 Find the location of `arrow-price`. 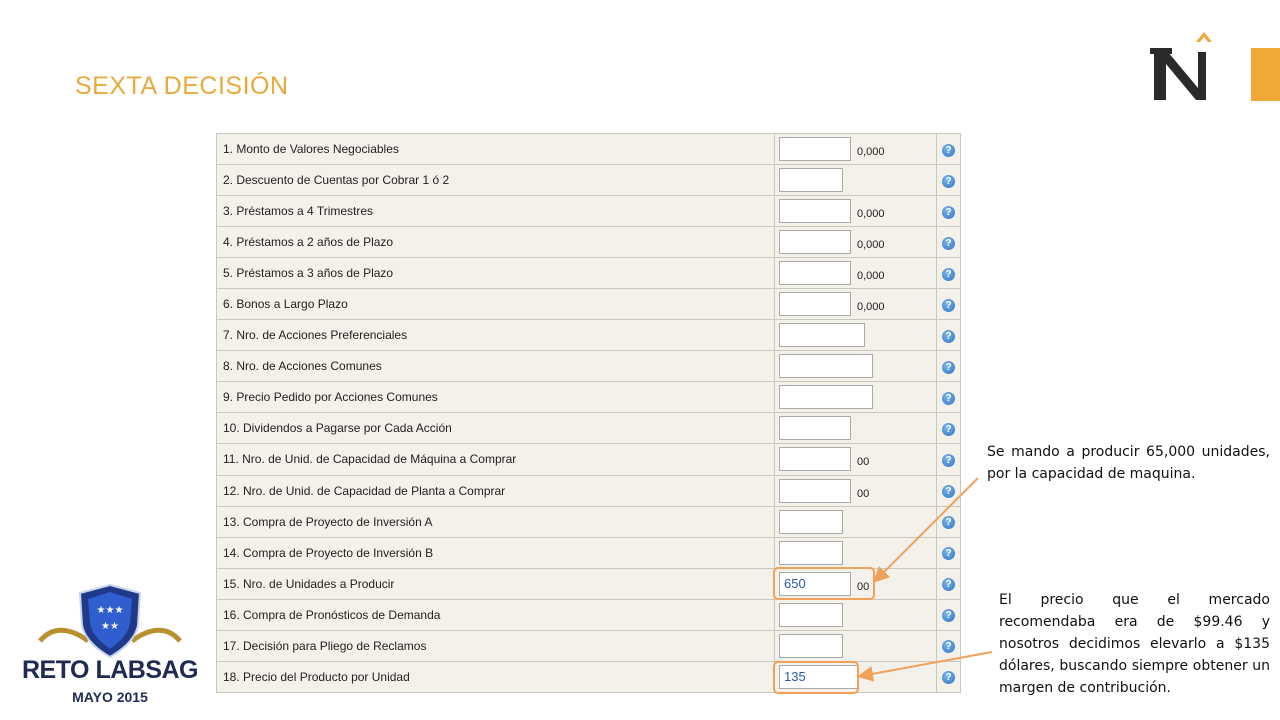

arrow-price is located at coordinates (925, 666).